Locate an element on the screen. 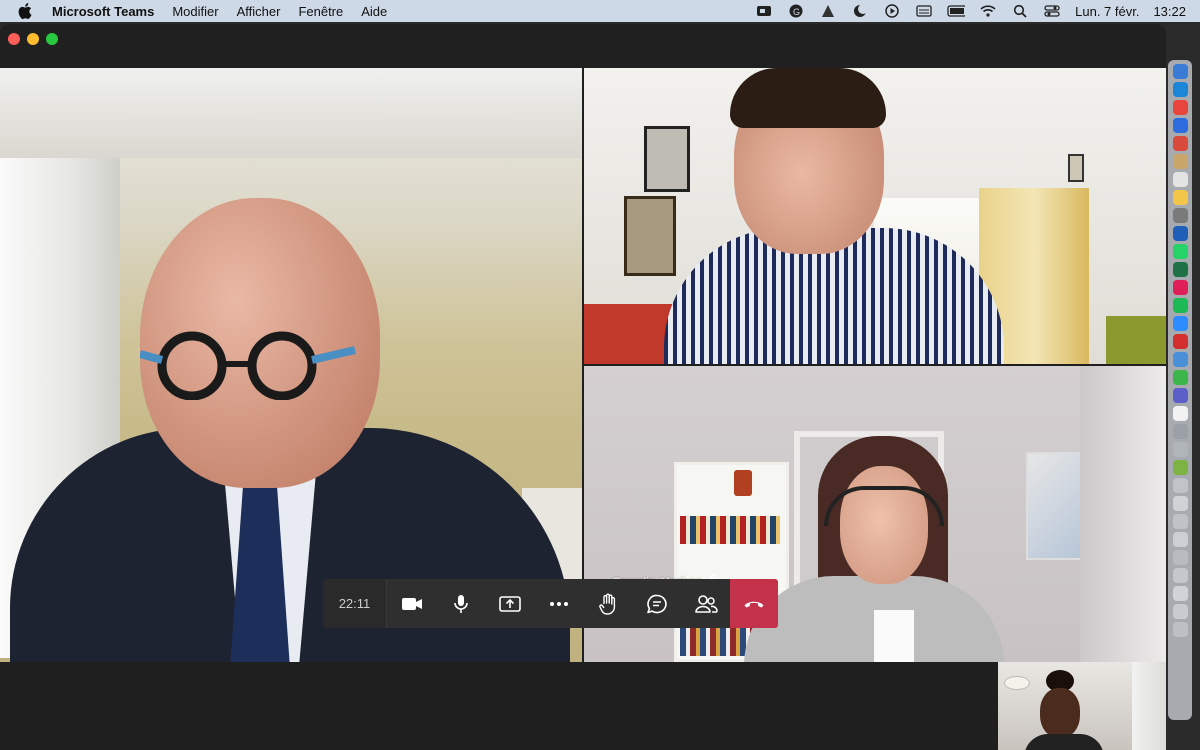 This screenshot has width=1200, height=750. chat-icon is located at coordinates (656, 603).